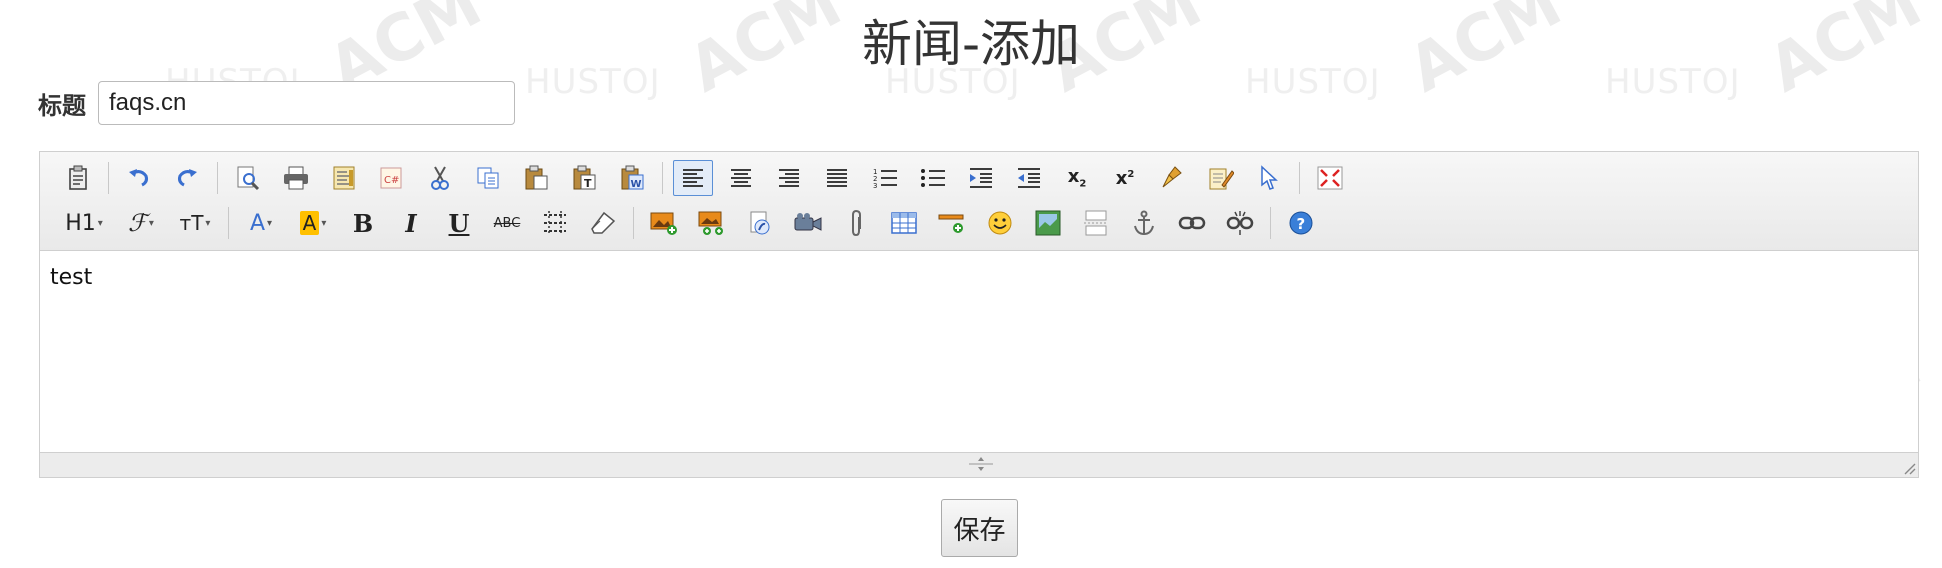 The height and width of the screenshot is (568, 1942). What do you see at coordinates (933, 178) in the screenshot?
I see `unordered-list-icon` at bounding box center [933, 178].